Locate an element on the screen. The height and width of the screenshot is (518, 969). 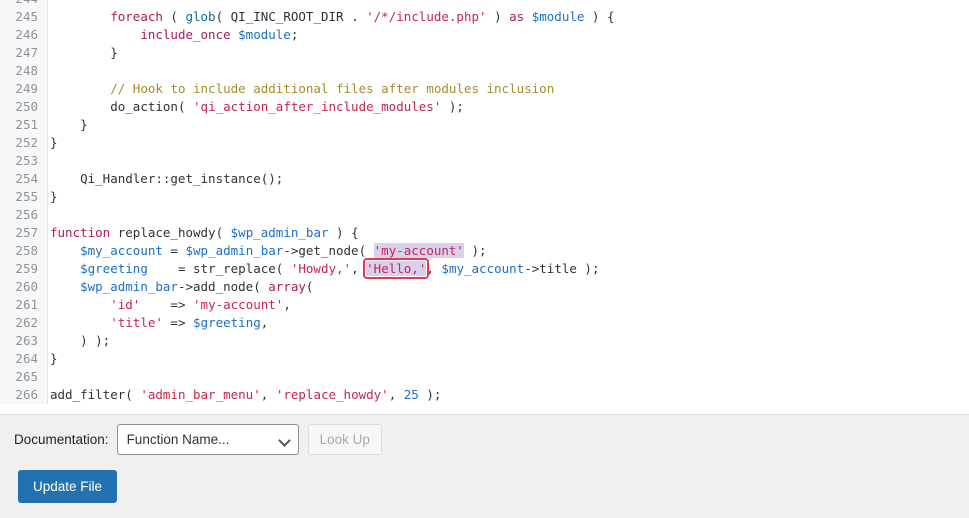
code-line: 262 'title' => $greeting, is located at coordinates (484, 323).